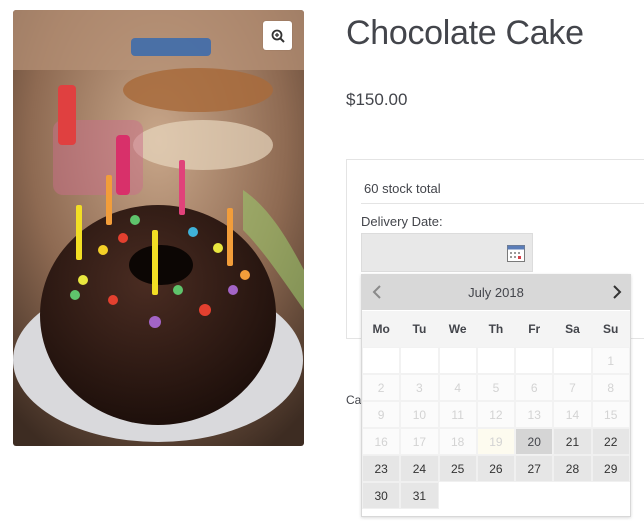 The width and height of the screenshot is (644, 530). I want to click on calendar-day: 19, so click(496, 441).